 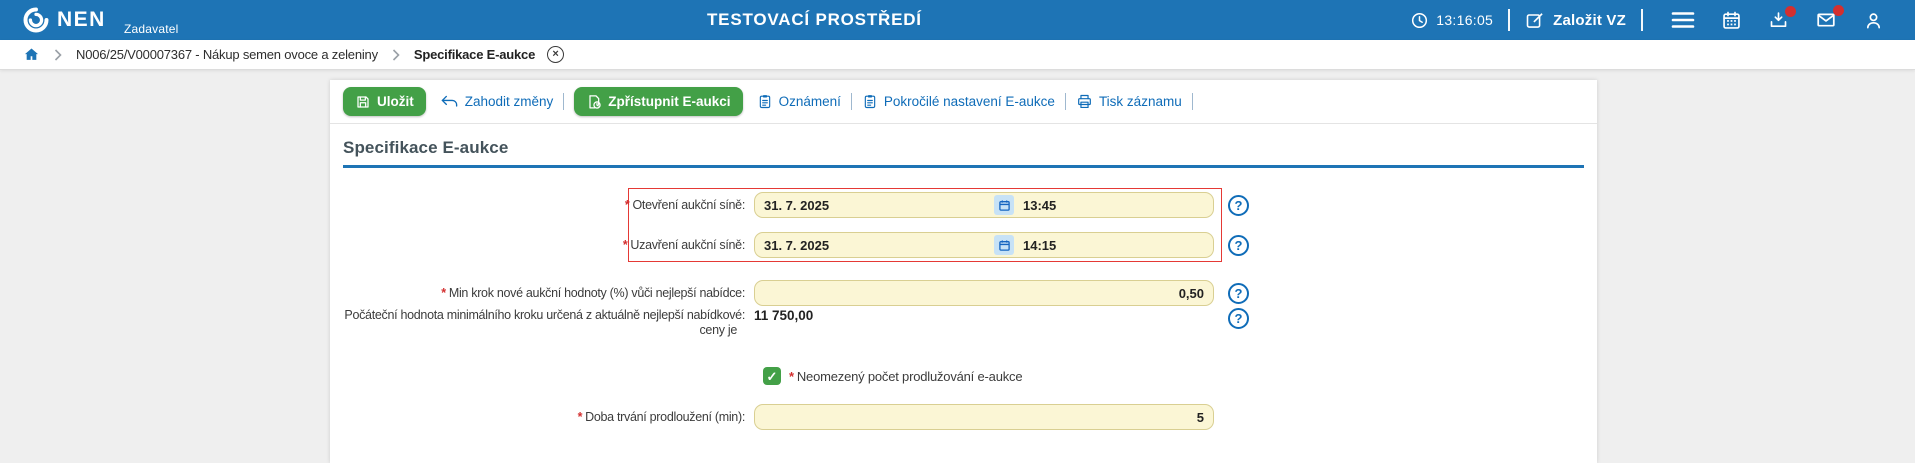 I want to click on close-room-datetime-field: 31. 7. 2025 14:15, so click(x=984, y=245).